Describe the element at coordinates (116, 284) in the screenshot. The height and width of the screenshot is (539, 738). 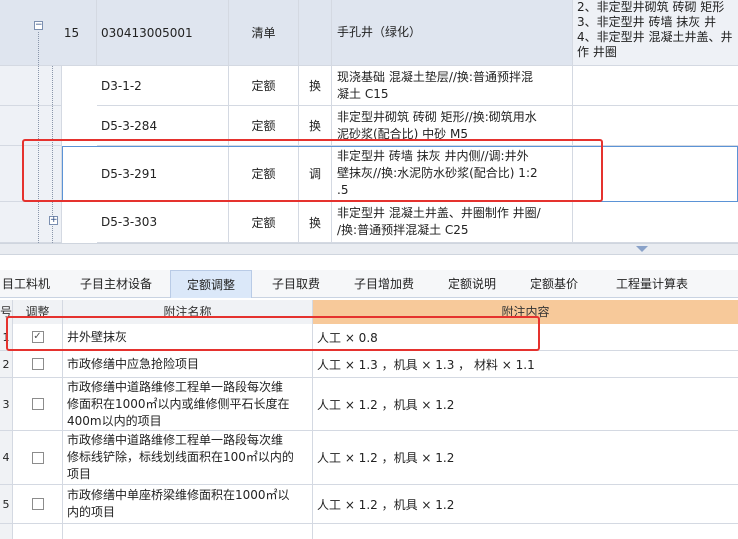
I see `tab-main-material-equipment: 子目主材设备` at that location.